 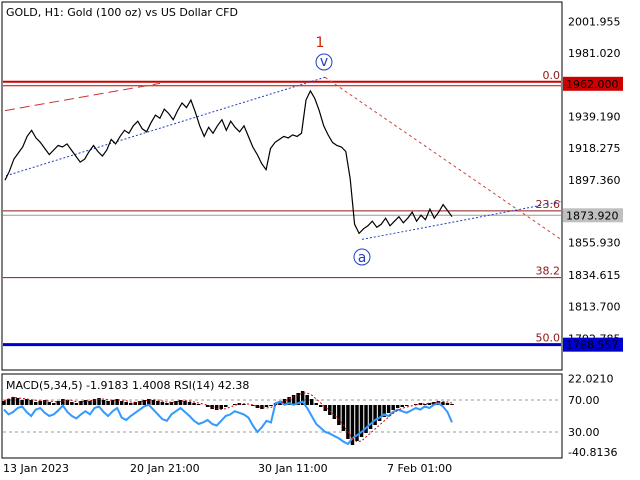 I want to click on current-price-tag: 1873.920, so click(x=592, y=215).